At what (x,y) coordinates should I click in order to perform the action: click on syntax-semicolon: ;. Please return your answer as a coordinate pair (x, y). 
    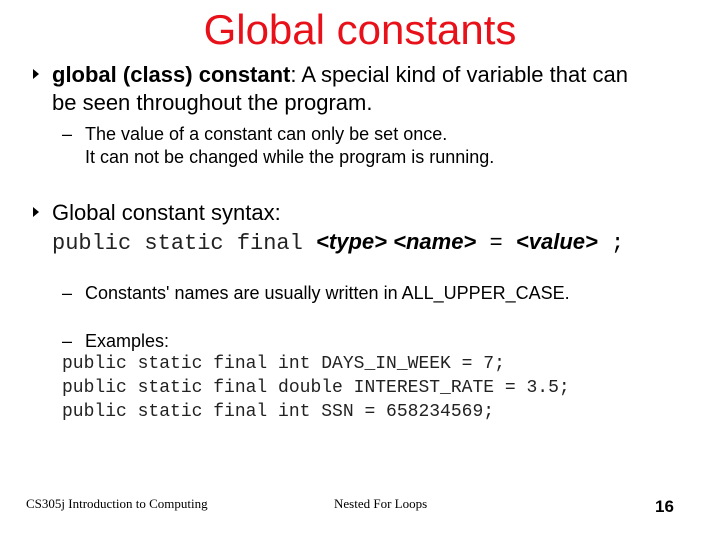
    Looking at the image, I should click on (611, 243).